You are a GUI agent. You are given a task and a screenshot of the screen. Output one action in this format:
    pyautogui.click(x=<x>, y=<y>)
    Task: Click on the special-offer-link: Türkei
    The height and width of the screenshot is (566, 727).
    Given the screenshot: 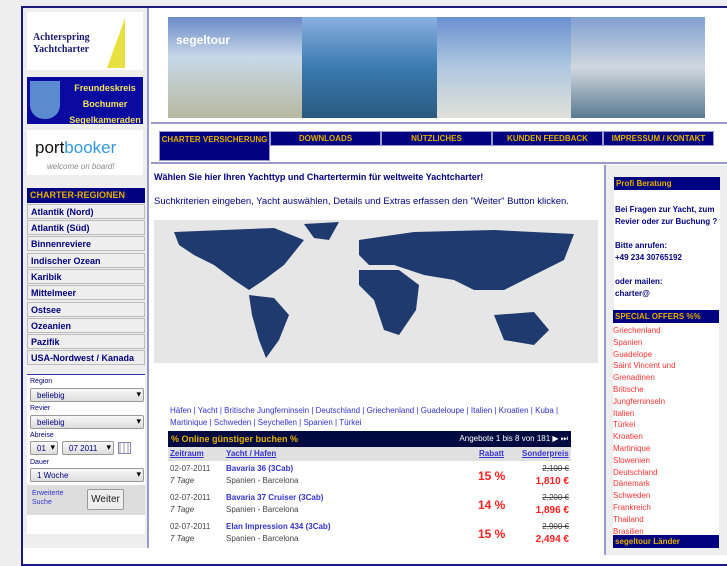 What is the action you would take?
    pyautogui.click(x=666, y=425)
    